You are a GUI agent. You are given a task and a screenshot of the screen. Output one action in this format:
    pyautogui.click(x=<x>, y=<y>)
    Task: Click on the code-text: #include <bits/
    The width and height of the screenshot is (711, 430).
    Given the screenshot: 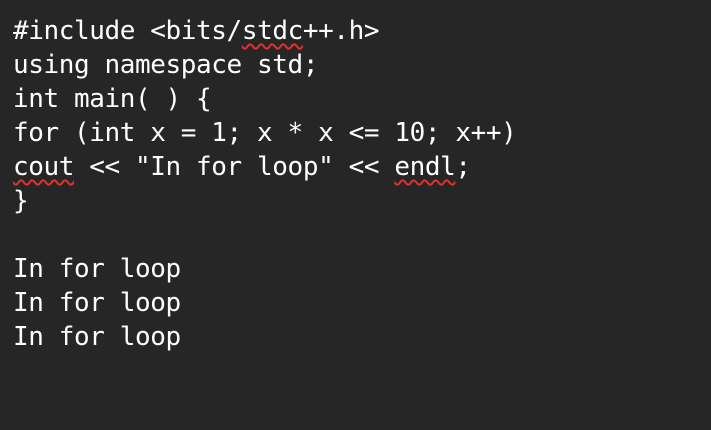 What is the action you would take?
    pyautogui.click(x=127, y=31)
    